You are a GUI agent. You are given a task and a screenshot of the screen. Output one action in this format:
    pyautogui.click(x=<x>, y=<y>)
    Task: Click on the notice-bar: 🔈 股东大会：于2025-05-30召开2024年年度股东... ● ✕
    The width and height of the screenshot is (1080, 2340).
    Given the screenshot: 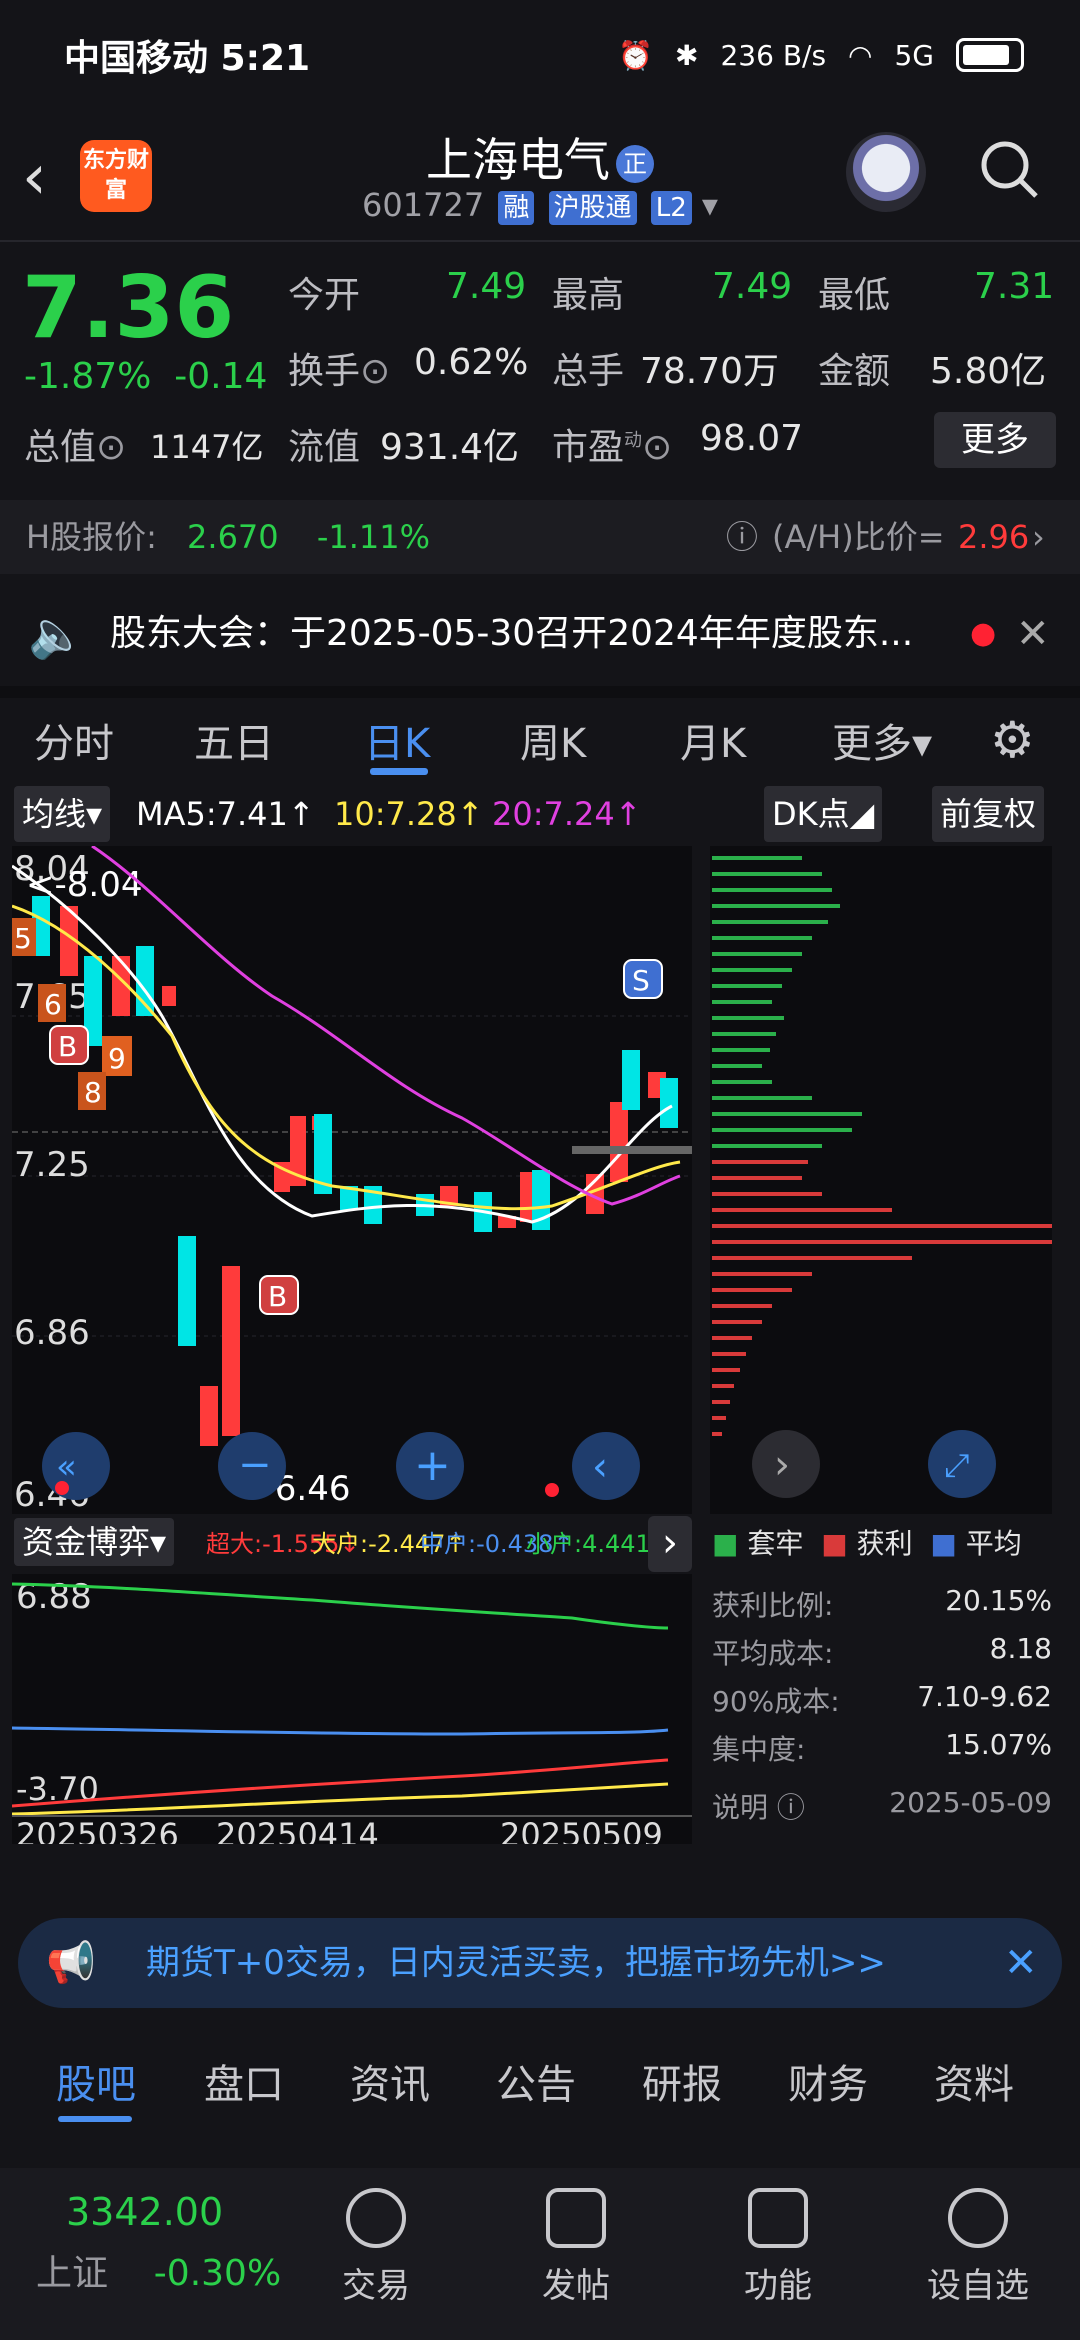 What is the action you would take?
    pyautogui.click(x=540, y=634)
    